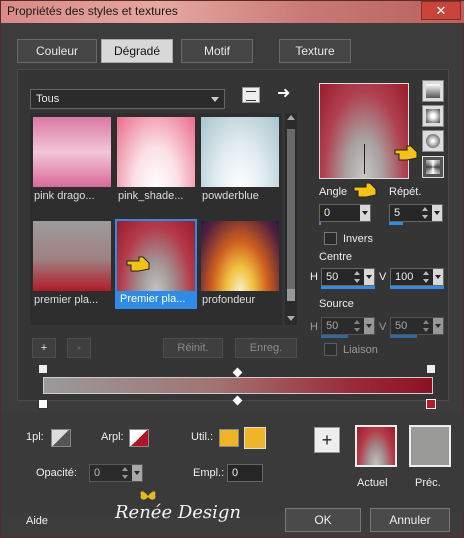 This screenshot has width=464, height=538. What do you see at coordinates (336, 257) in the screenshot?
I see `center-label: Centre` at bounding box center [336, 257].